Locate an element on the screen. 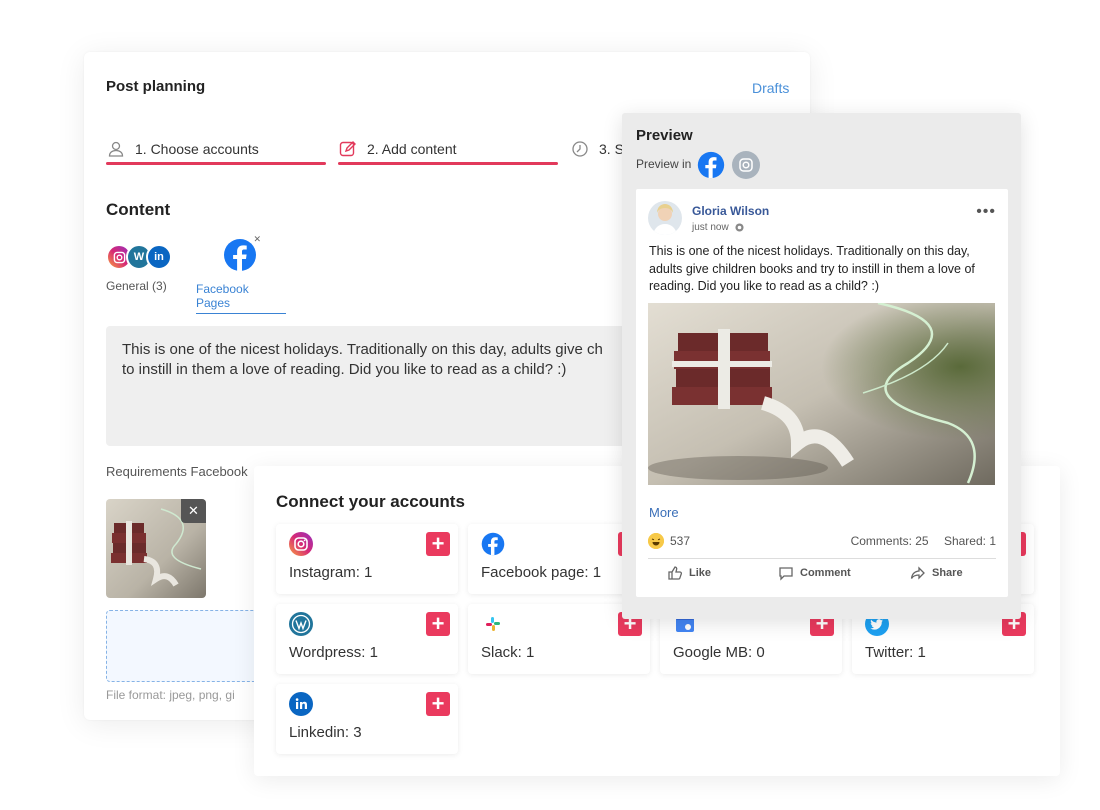  account-name: Linkedin: 3 is located at coordinates (325, 732).